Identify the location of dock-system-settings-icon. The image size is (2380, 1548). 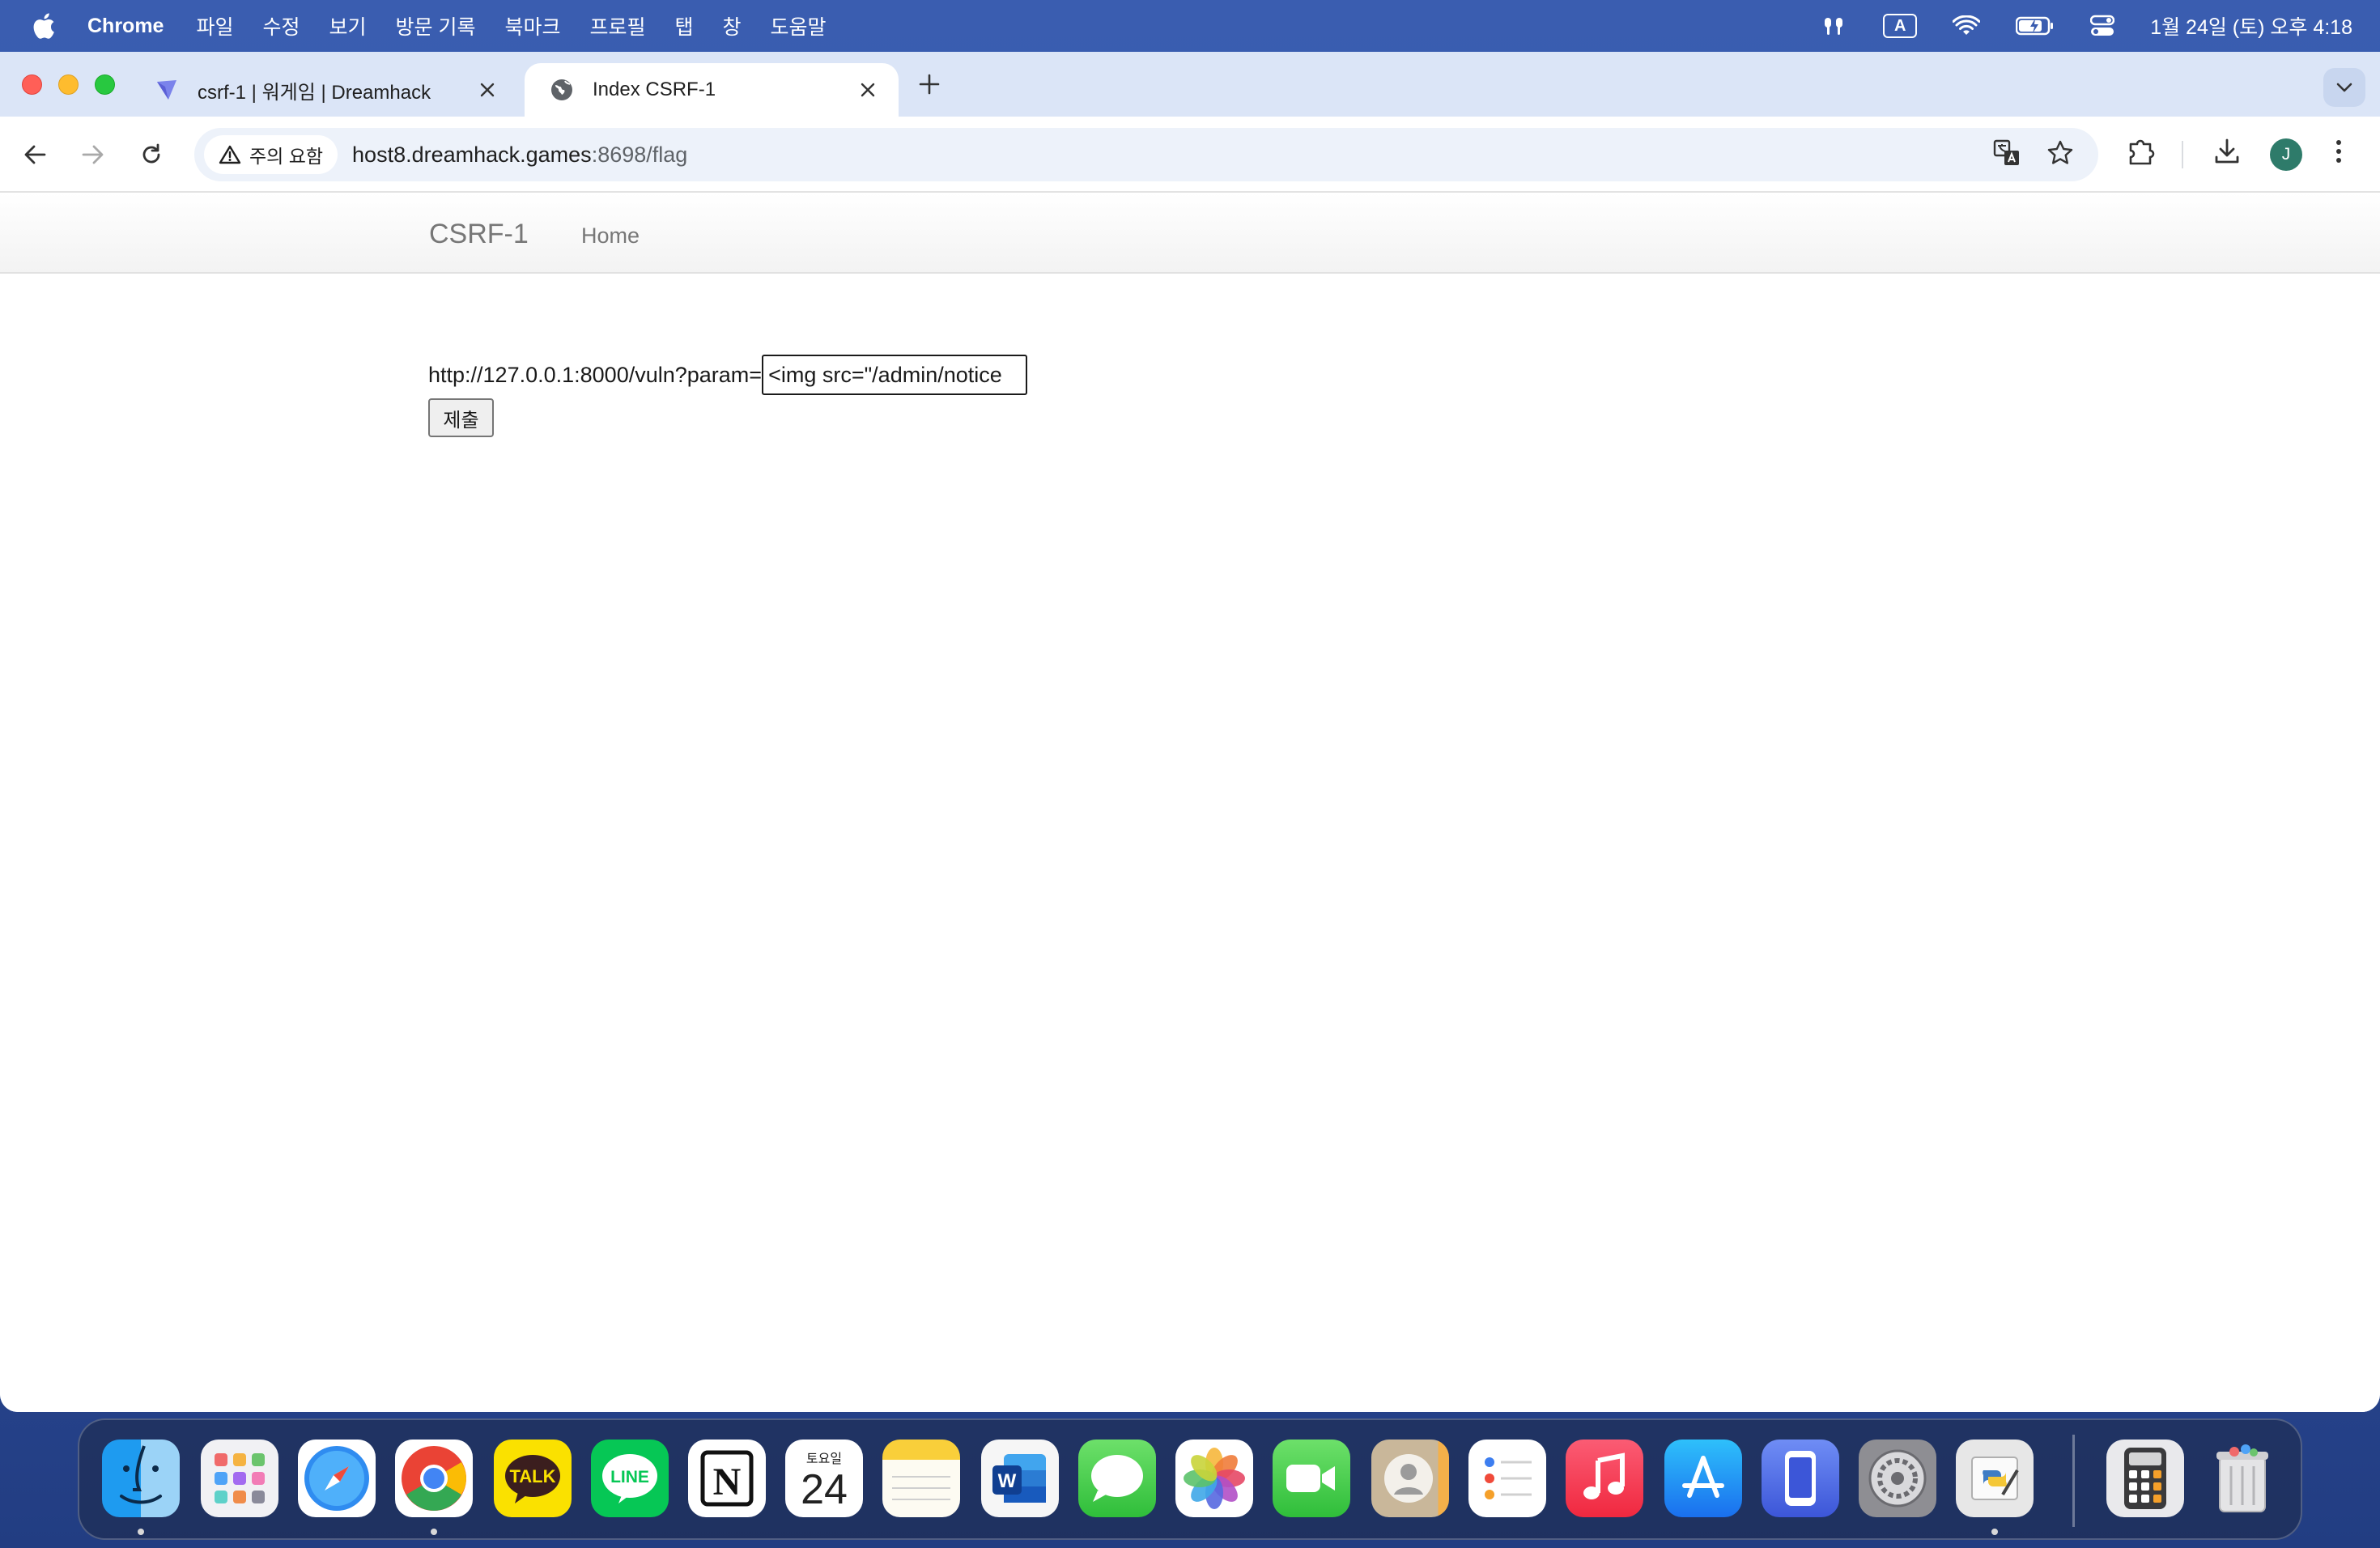
(1897, 1478).